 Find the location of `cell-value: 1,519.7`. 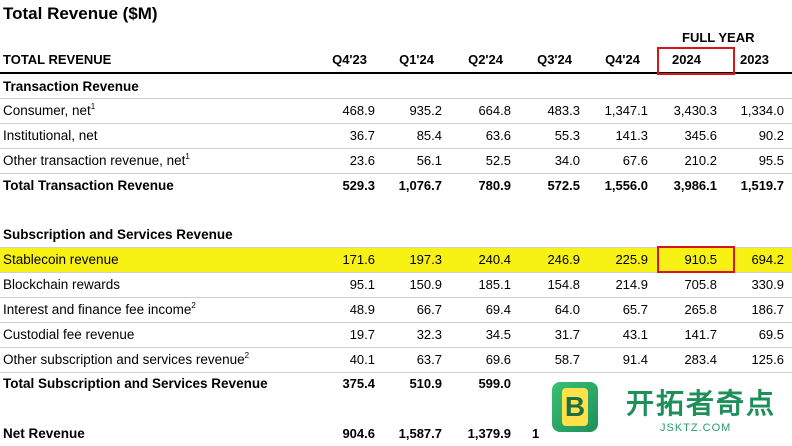

cell-value: 1,519.7 is located at coordinates (762, 185).